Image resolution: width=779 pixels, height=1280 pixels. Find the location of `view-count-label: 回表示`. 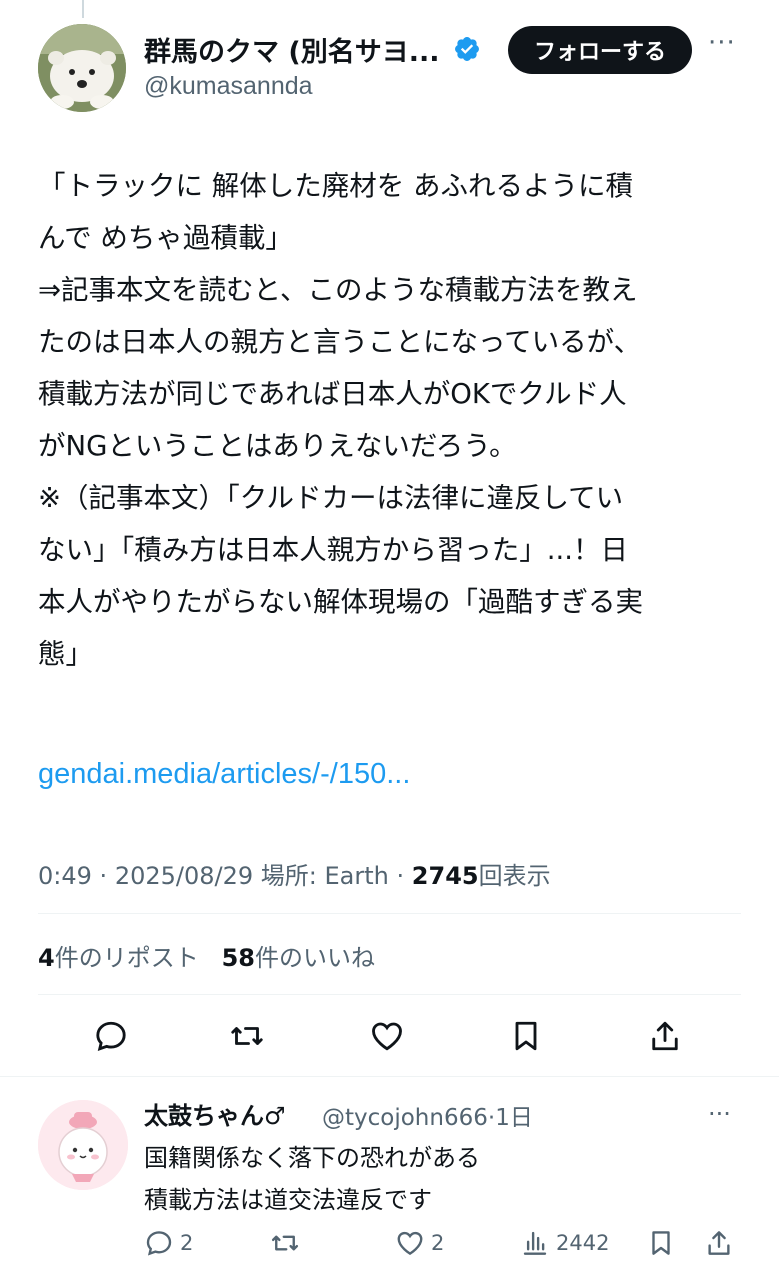

view-count-label: 回表示 is located at coordinates (514, 876).